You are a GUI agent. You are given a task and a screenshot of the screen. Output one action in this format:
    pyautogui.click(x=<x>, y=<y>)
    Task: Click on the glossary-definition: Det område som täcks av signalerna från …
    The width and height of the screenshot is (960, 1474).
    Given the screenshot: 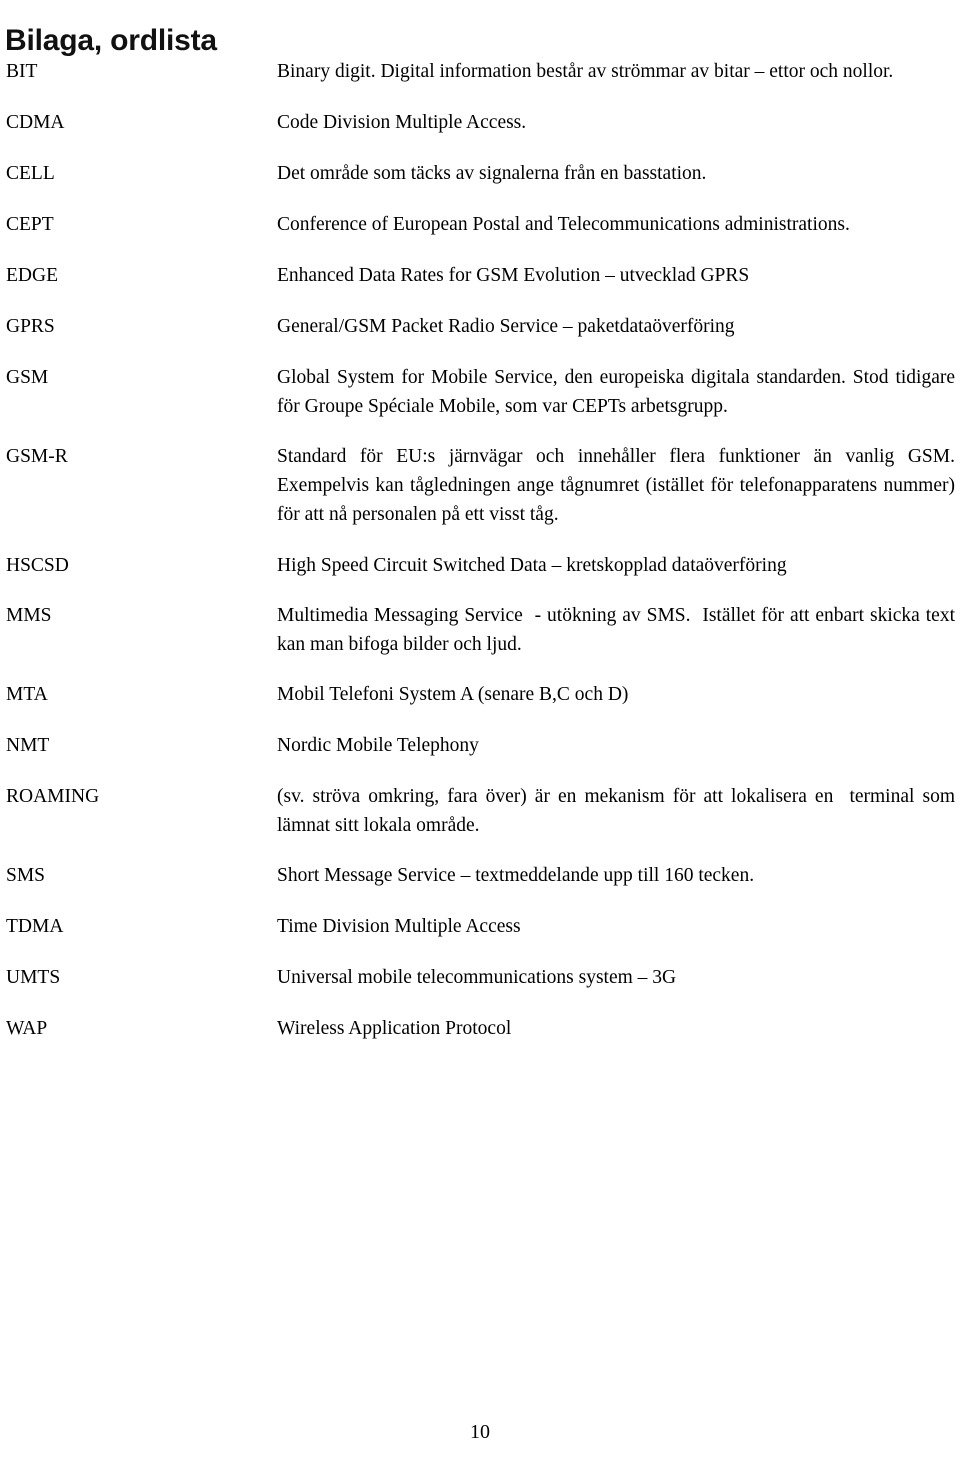 What is the action you would take?
    pyautogui.click(x=492, y=173)
    